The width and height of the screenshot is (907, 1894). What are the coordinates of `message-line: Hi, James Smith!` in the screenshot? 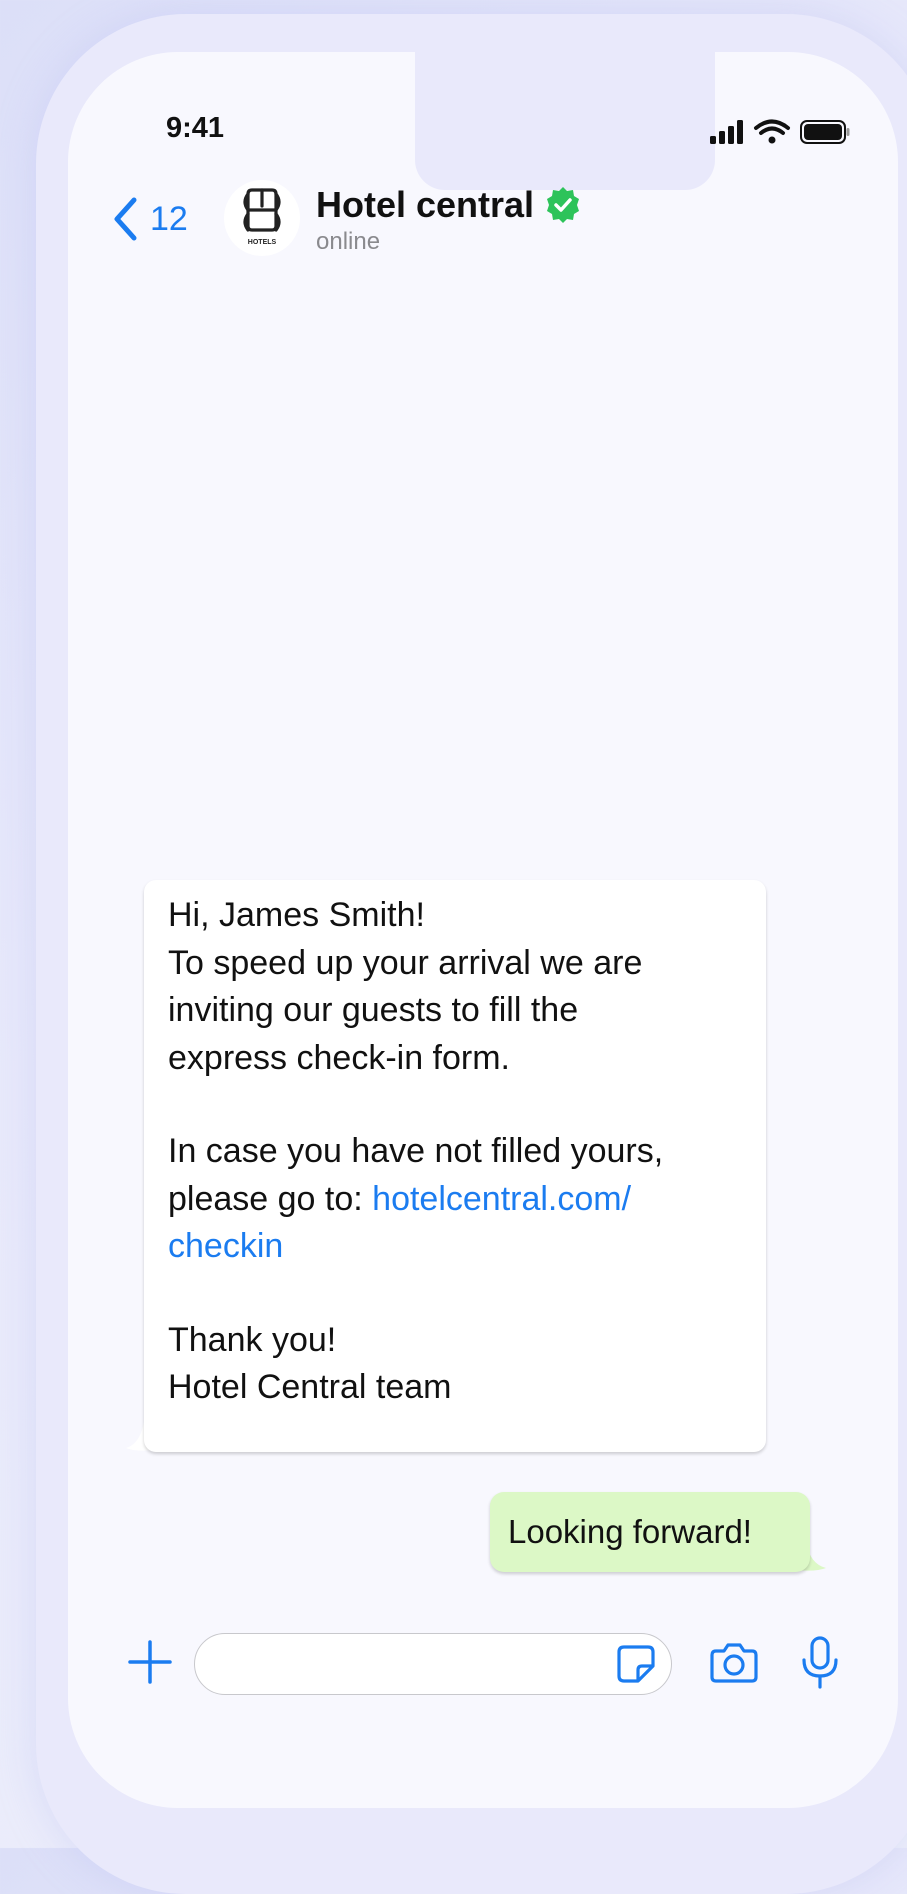 It's located at (296, 915).